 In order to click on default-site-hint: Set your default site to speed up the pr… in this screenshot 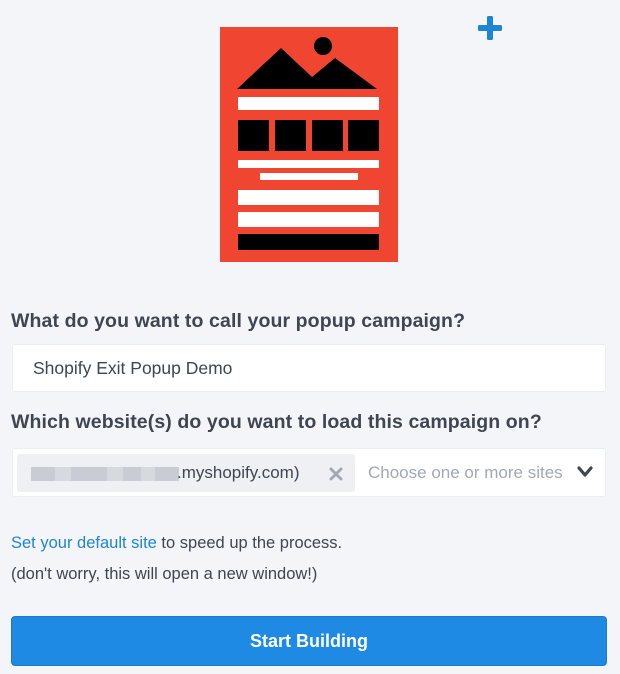, I will do `click(176, 543)`.